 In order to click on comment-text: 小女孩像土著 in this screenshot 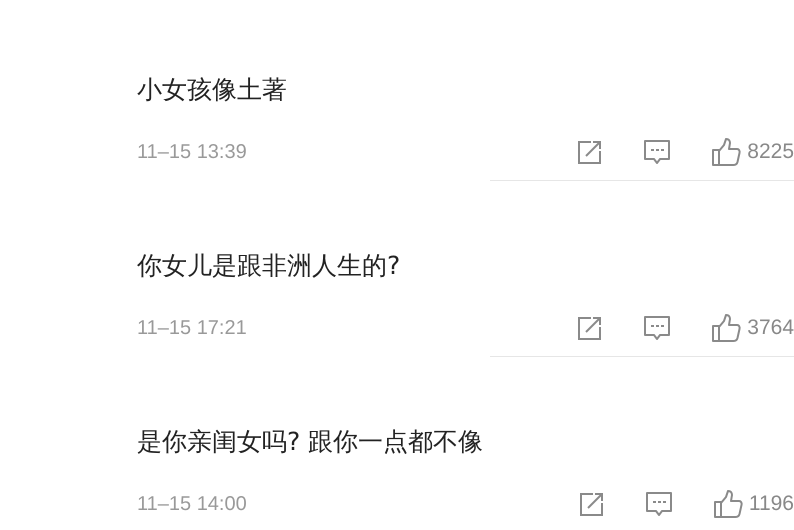, I will do `click(212, 90)`.